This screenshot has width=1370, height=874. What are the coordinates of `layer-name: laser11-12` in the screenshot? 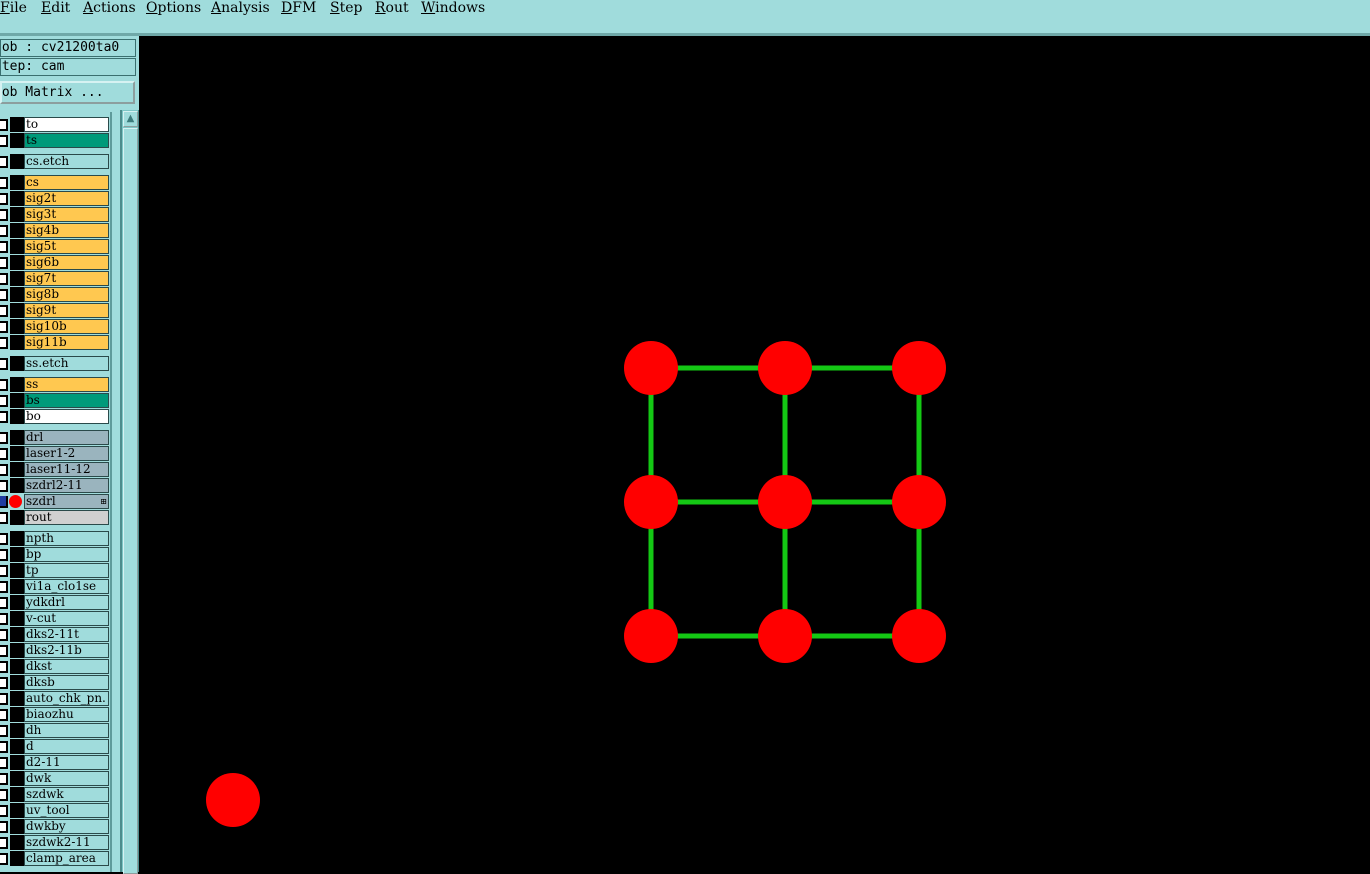 It's located at (66, 469).